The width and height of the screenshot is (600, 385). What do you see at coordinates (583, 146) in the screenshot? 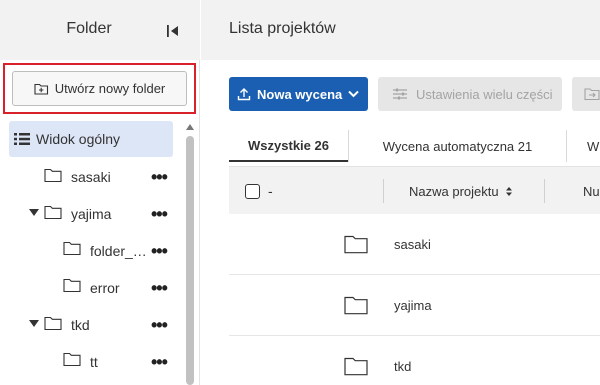
I see `tab-more: W` at bounding box center [583, 146].